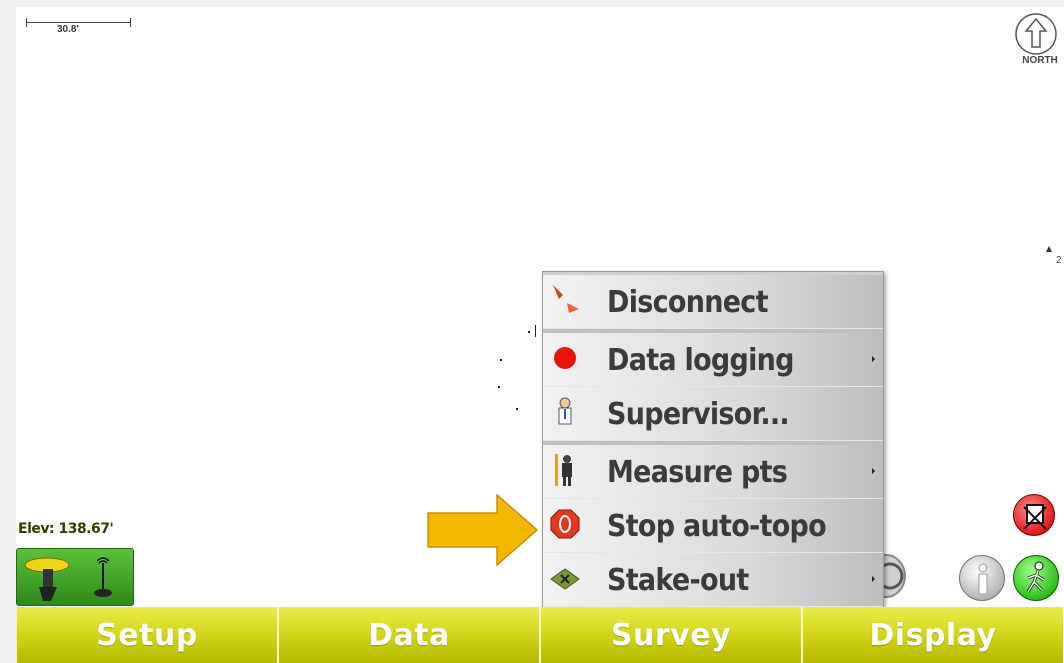 This screenshot has width=1064, height=663. Describe the element at coordinates (1049, 249) in the screenshot. I see `triangle-marker-icon` at that location.